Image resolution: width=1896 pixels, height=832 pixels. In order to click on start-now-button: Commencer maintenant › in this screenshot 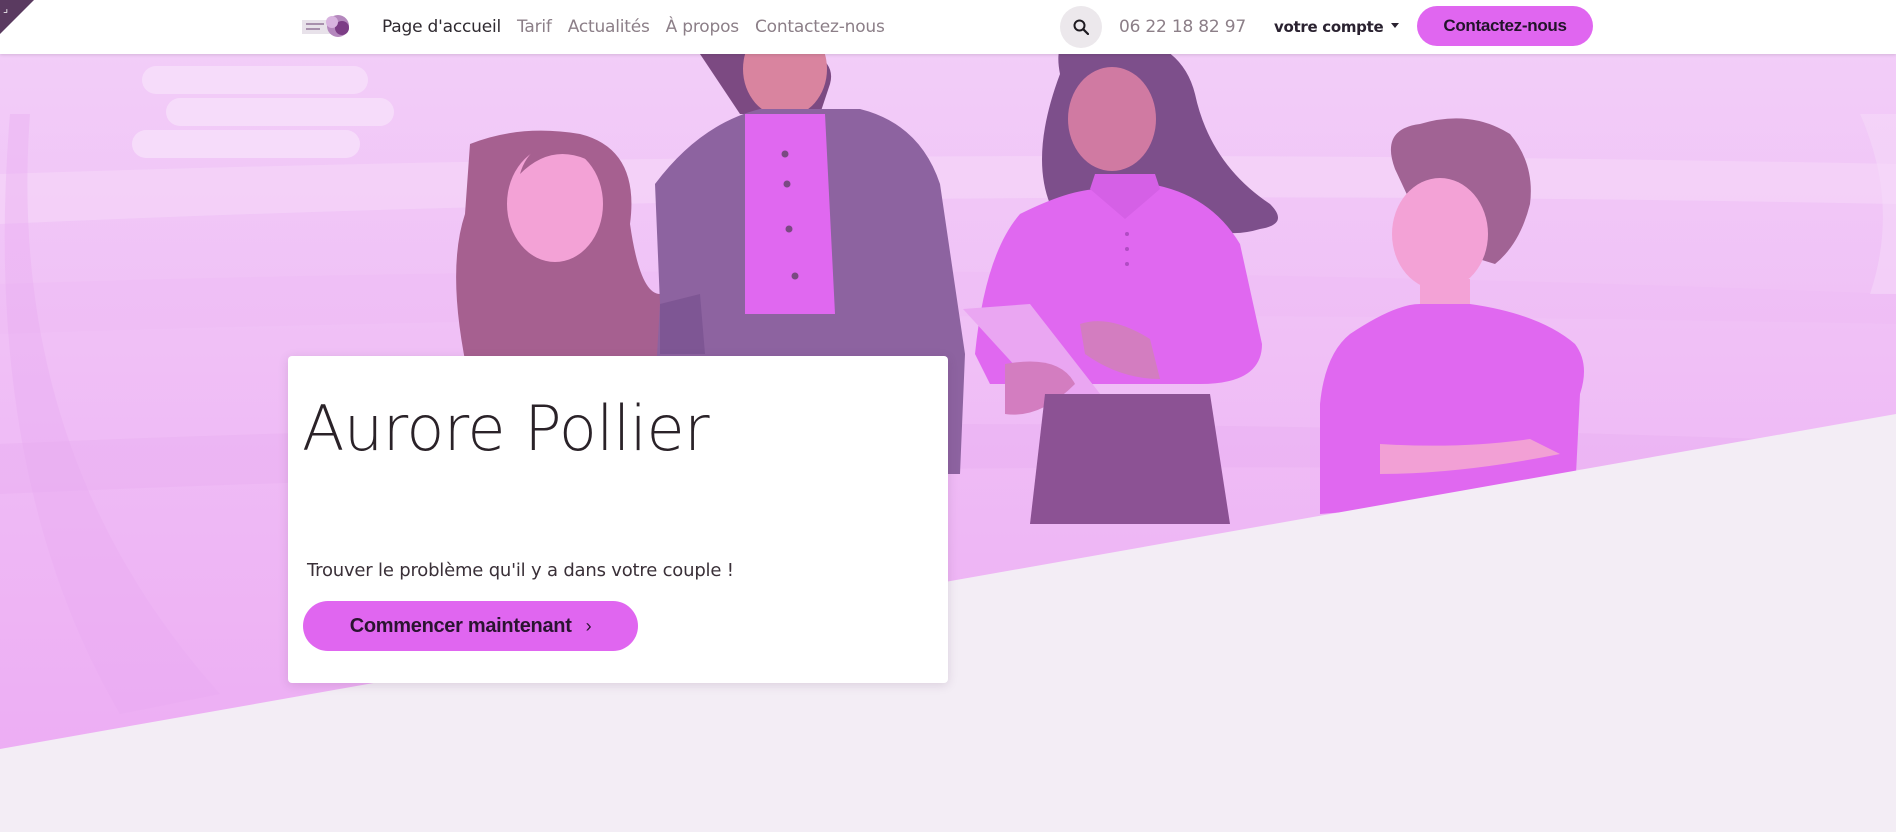, I will do `click(470, 626)`.